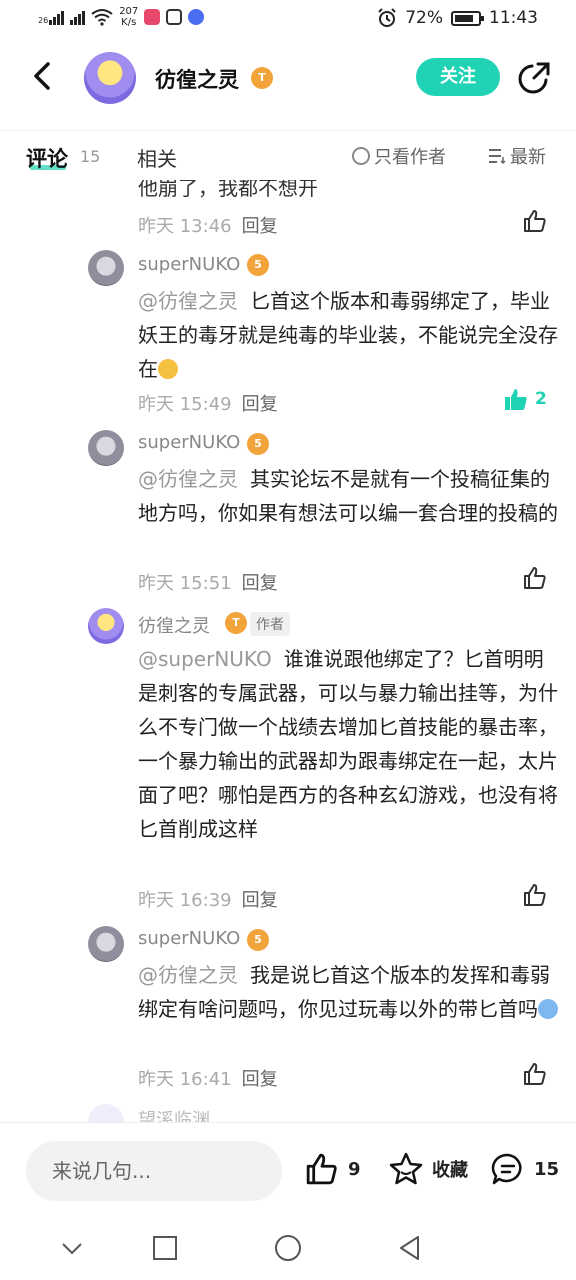 The image size is (576, 1280). What do you see at coordinates (534, 78) in the screenshot?
I see `share-icon` at bounding box center [534, 78].